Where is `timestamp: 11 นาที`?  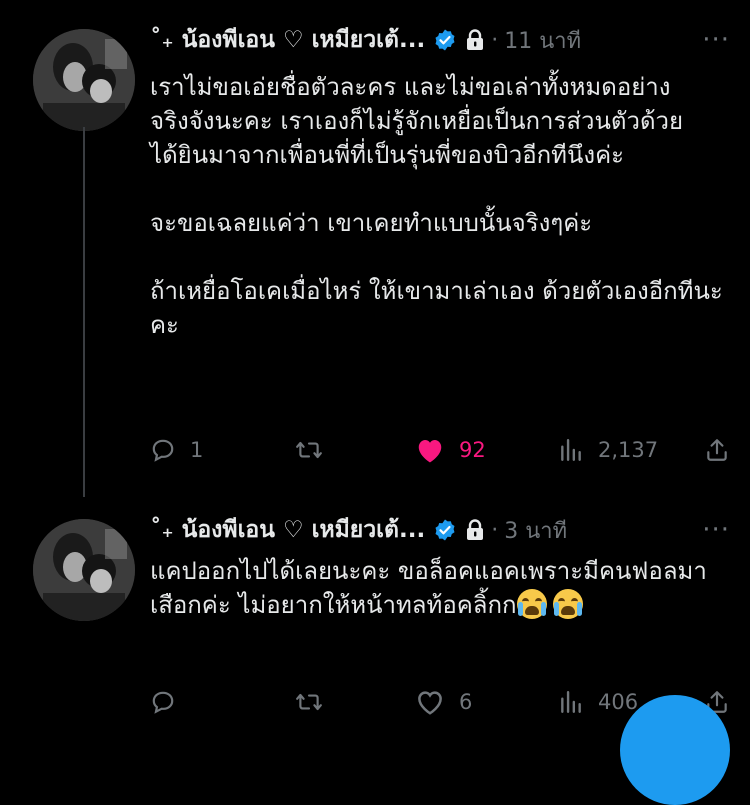
timestamp: 11 นาที is located at coordinates (542, 40).